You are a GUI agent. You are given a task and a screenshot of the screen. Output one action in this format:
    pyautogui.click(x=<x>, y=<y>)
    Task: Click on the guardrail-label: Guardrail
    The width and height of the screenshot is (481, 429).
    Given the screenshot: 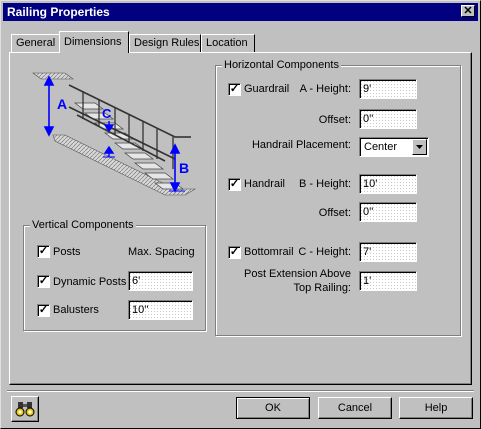 What is the action you would take?
    pyautogui.click(x=267, y=89)
    